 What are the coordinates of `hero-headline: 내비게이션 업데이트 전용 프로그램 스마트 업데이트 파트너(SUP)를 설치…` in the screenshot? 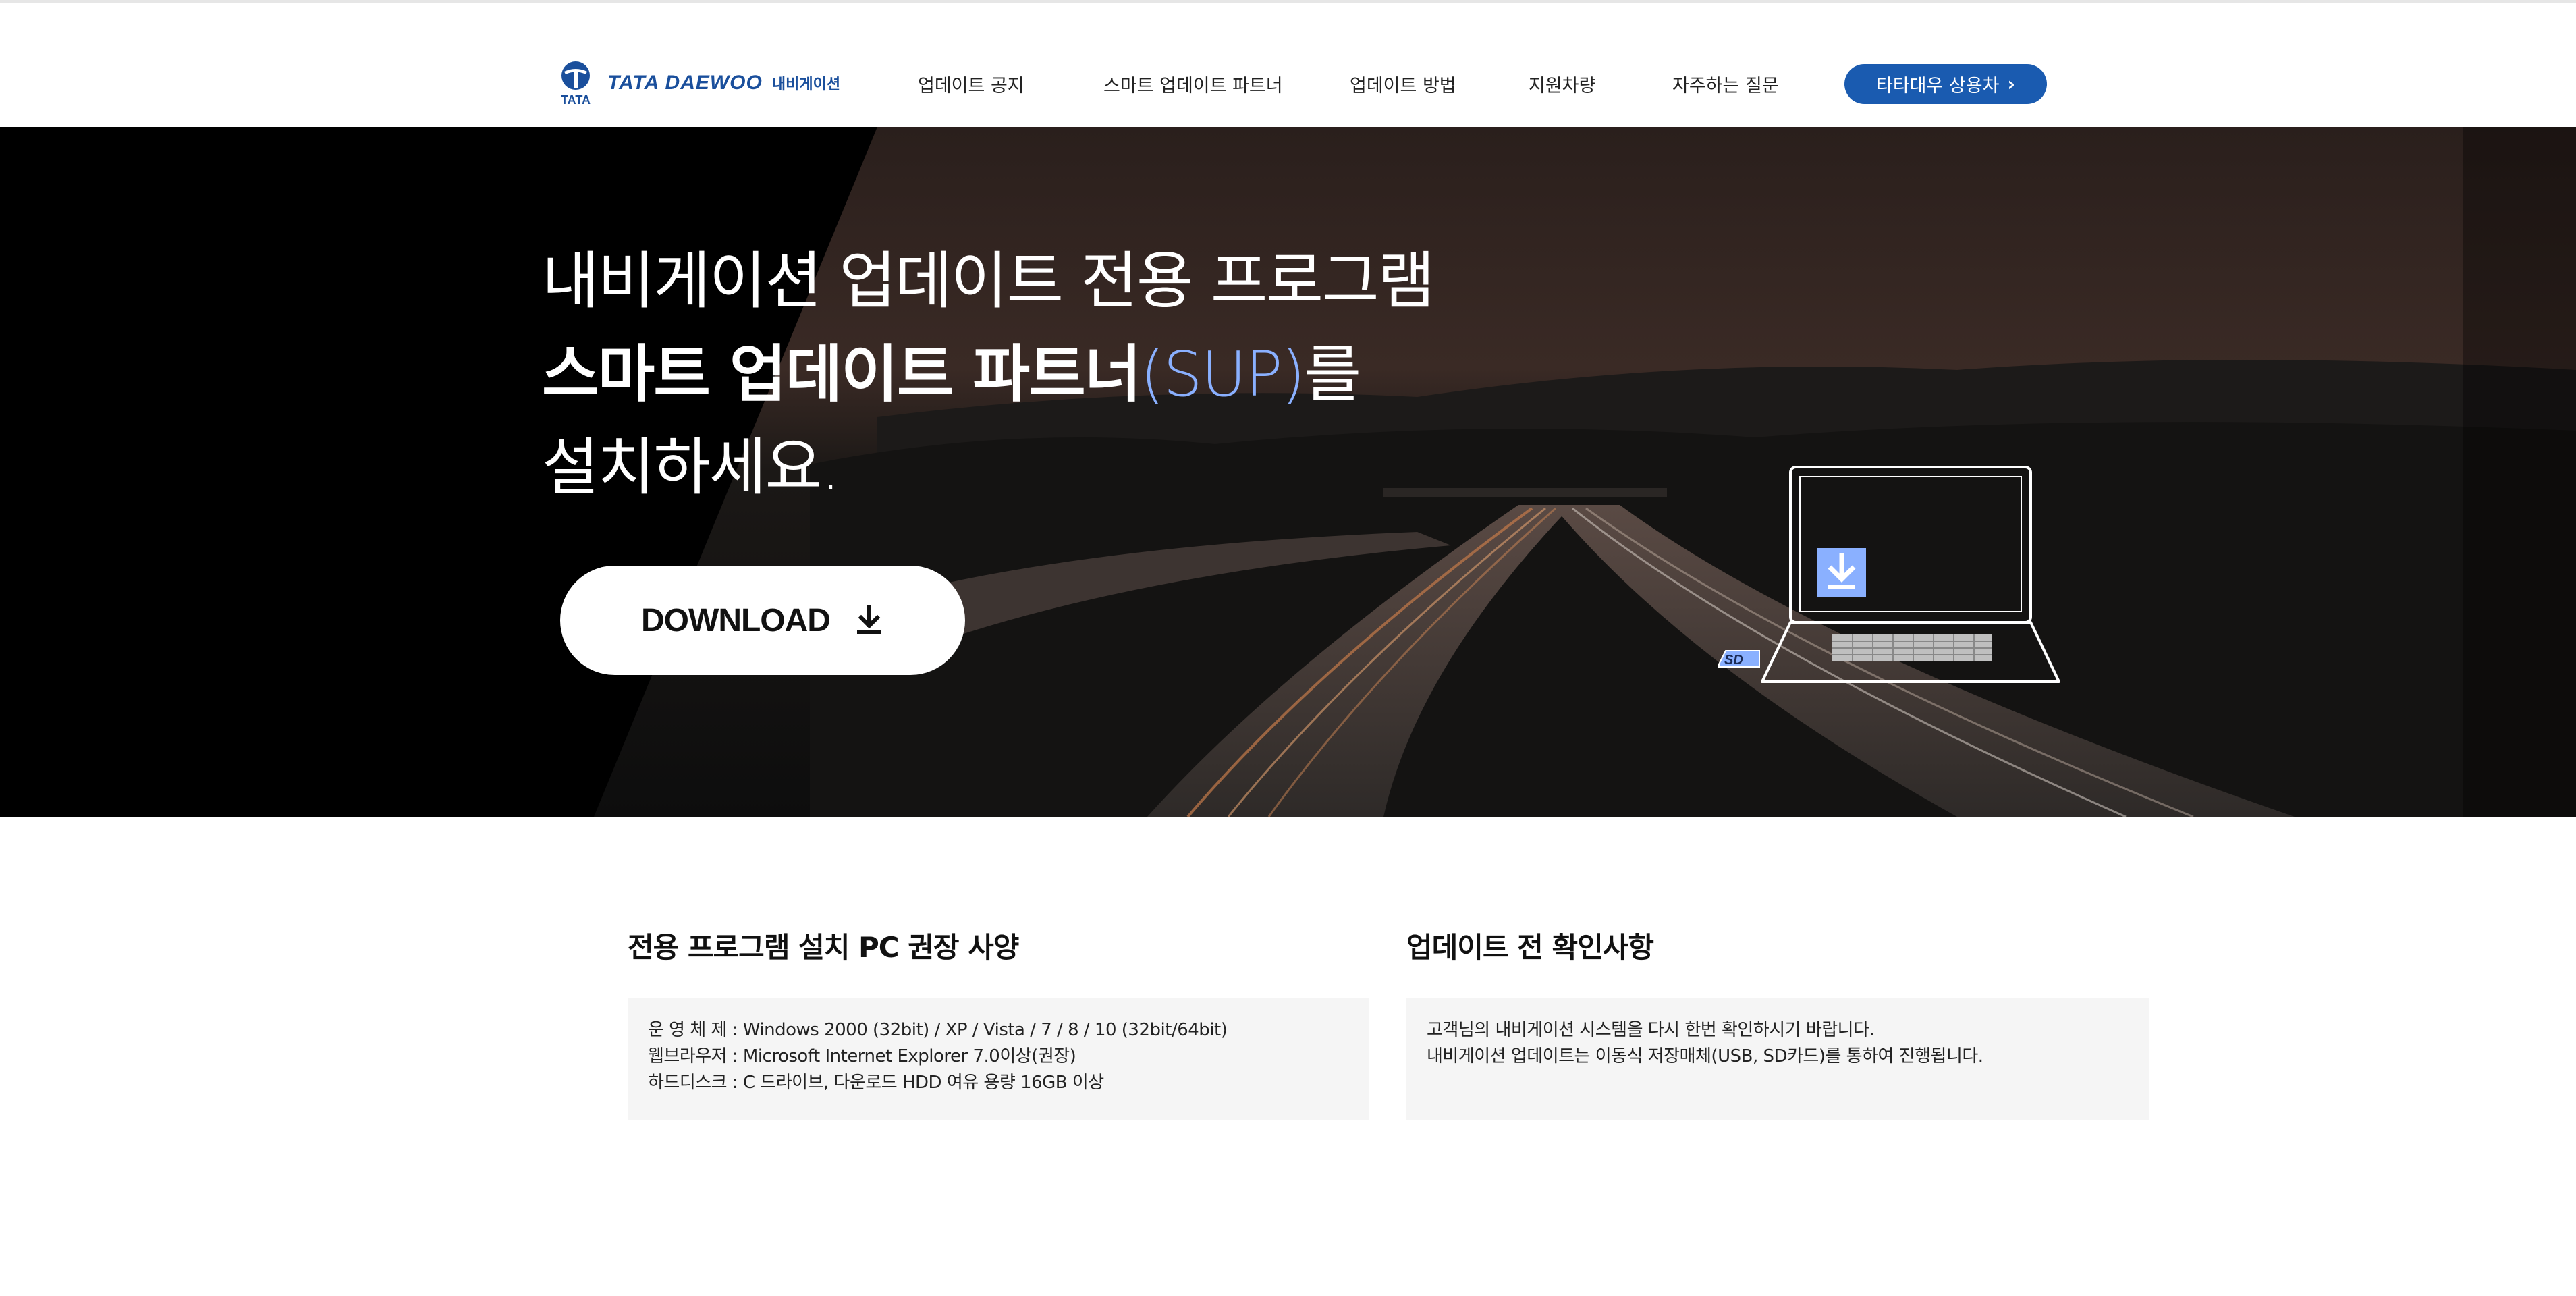 It's located at (989, 374).